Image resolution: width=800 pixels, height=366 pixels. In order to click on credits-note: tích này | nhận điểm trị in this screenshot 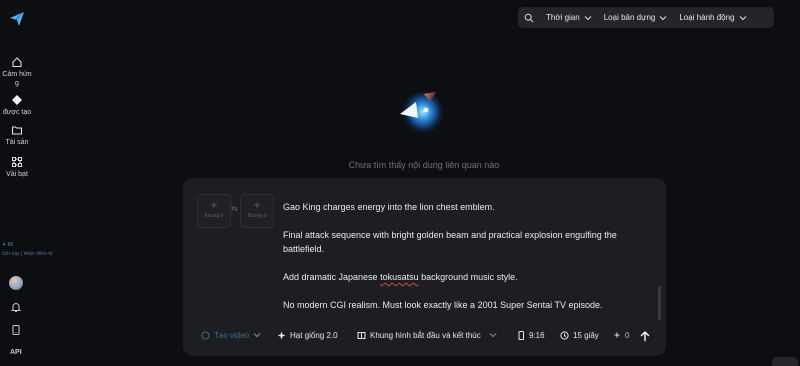, I will do `click(27, 254)`.